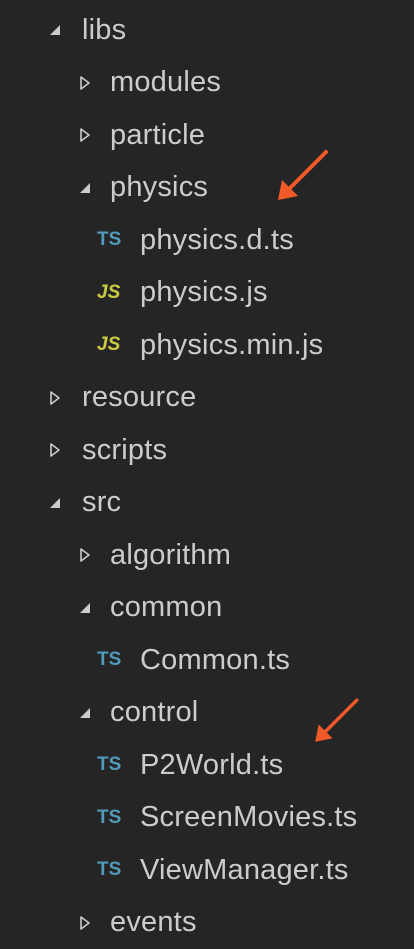 This screenshot has height=949, width=414. I want to click on folder-events: events, so click(207, 923).